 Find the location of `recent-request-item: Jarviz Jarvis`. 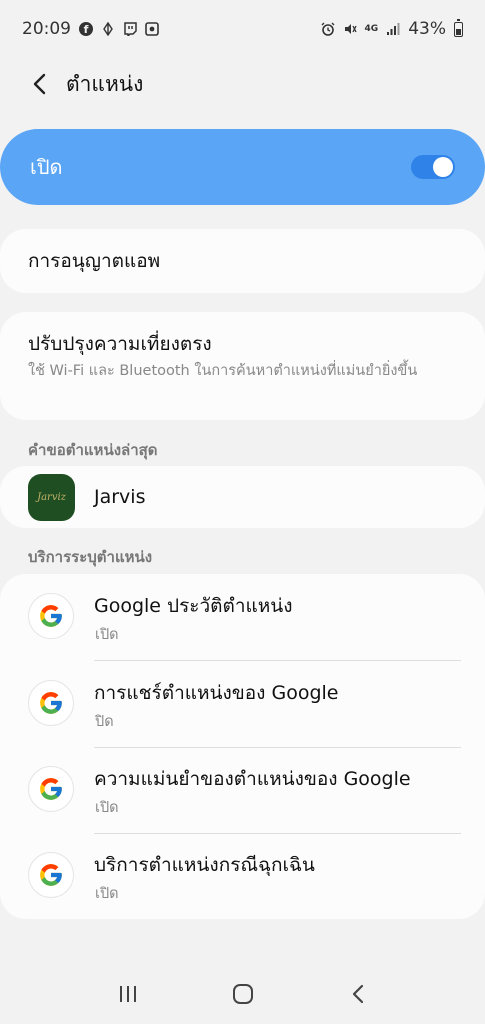

recent-request-item: Jarviz Jarvis is located at coordinates (242, 497).